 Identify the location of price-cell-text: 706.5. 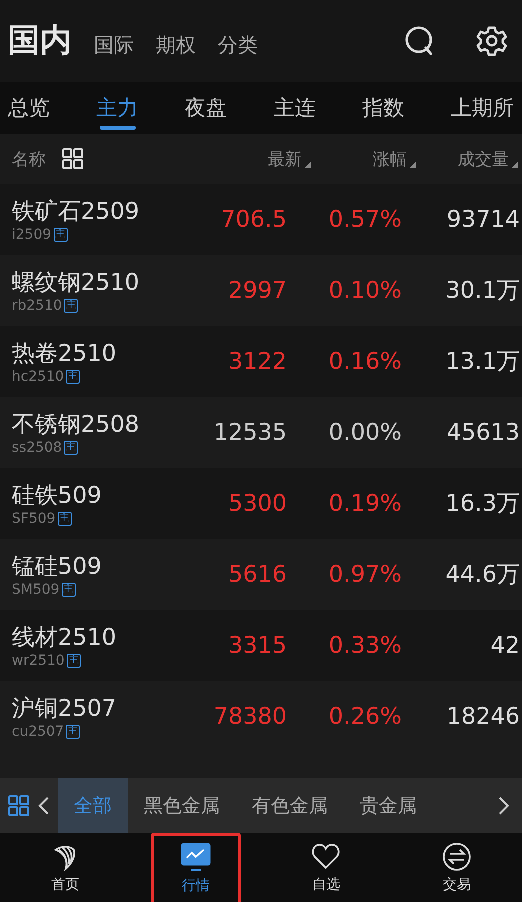
(253, 219).